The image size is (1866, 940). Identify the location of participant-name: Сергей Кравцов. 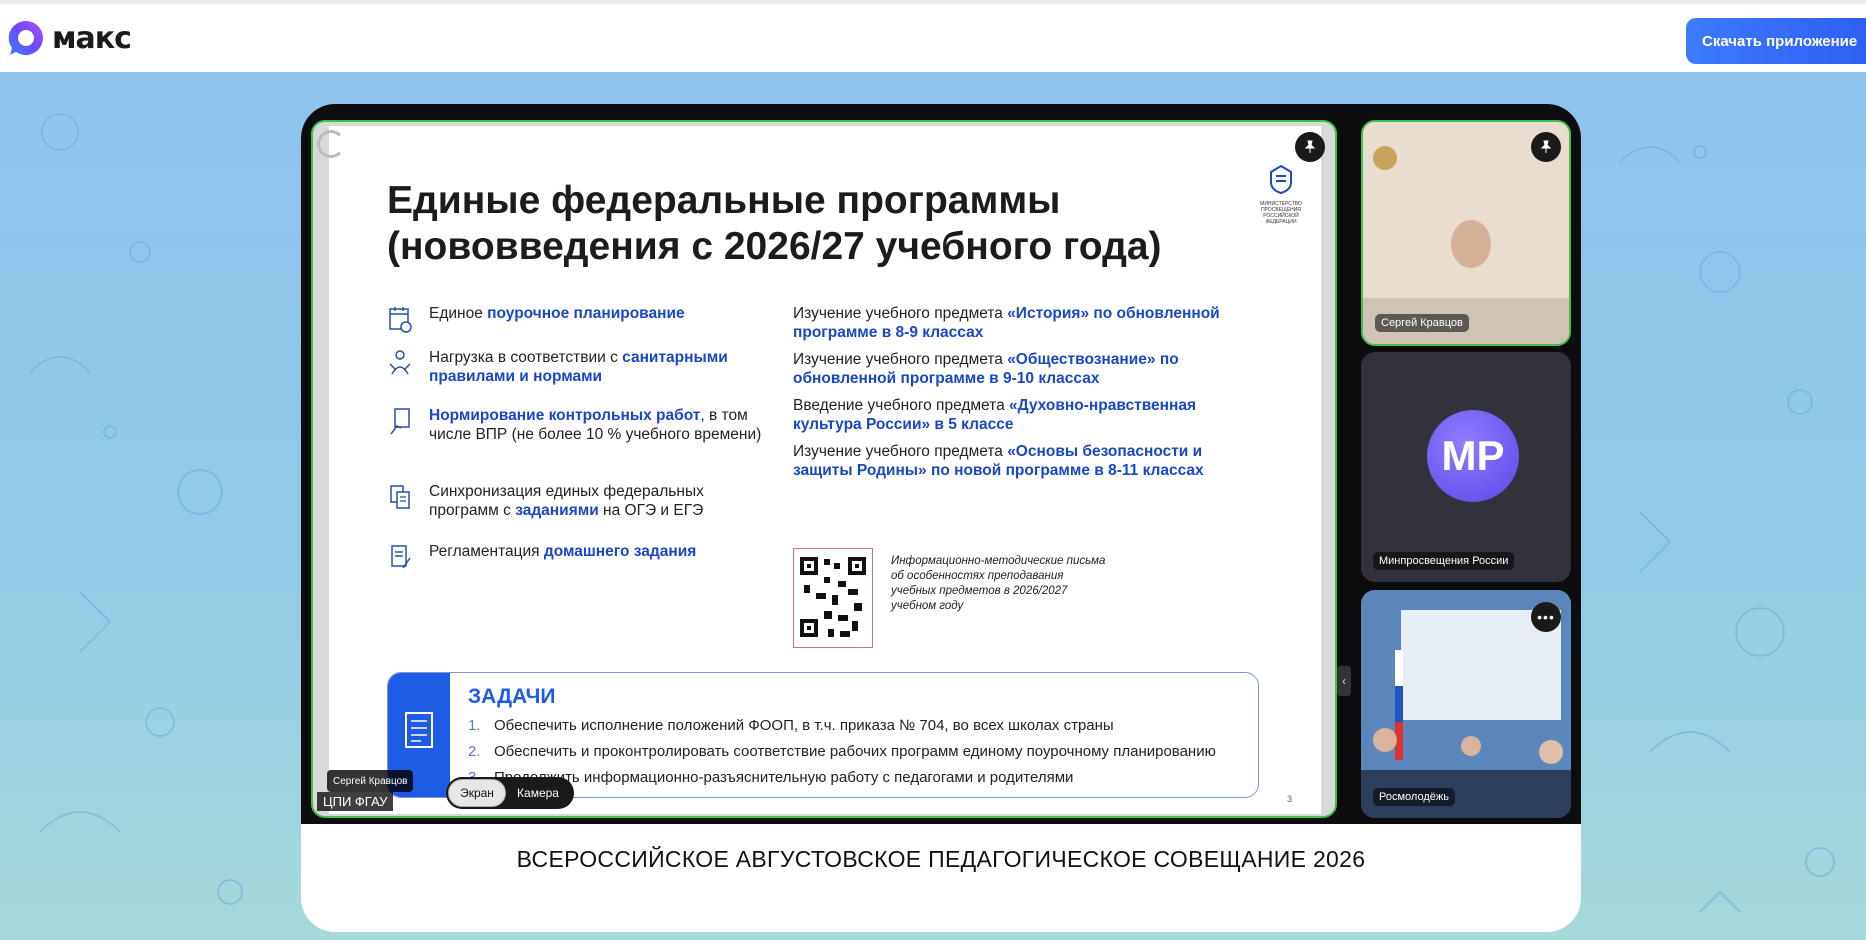
(1422, 323).